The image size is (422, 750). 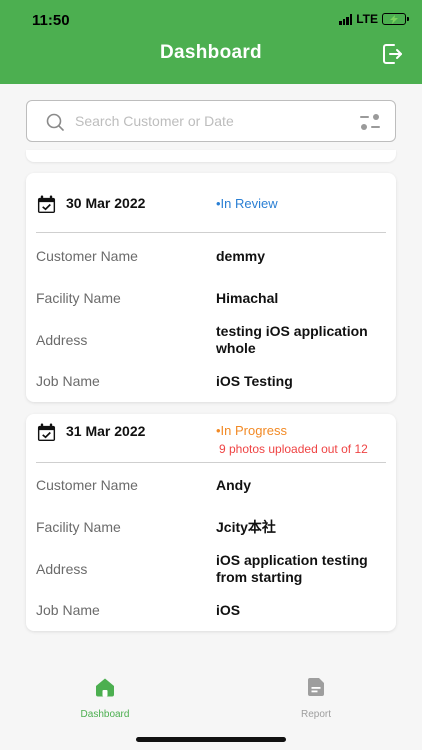 I want to click on field-value: iOS Testing, so click(x=254, y=381).